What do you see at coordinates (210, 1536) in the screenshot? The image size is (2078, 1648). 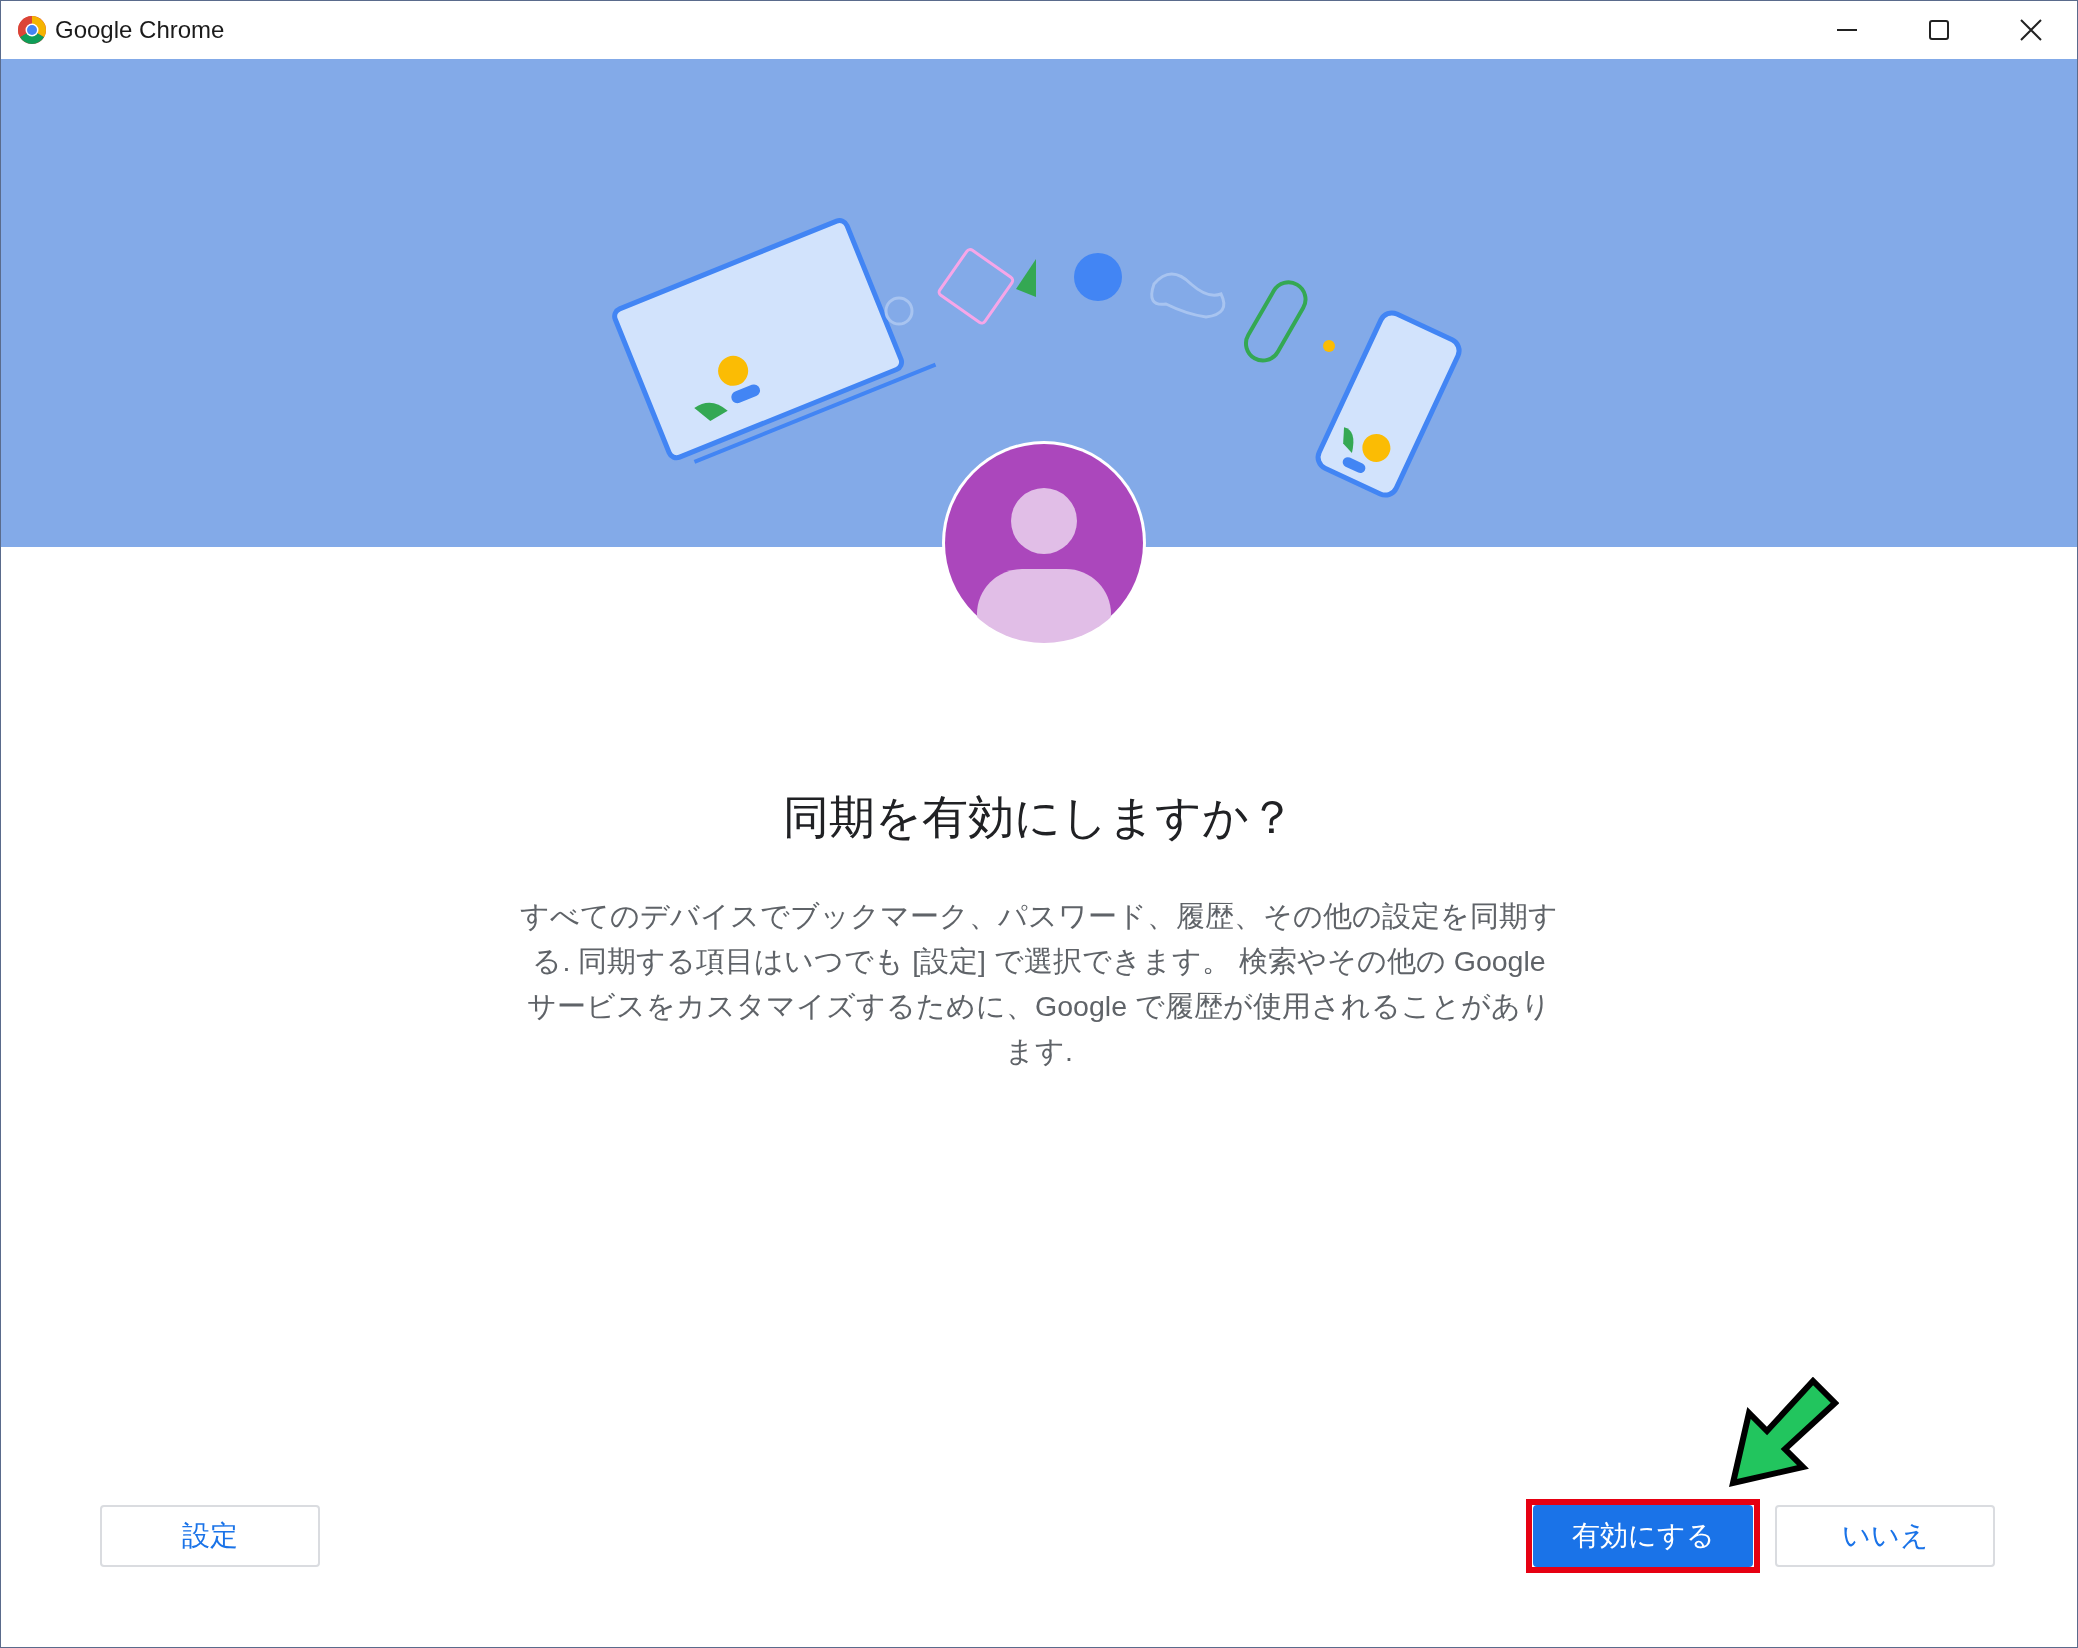 I see `settings-button: 設定` at bounding box center [210, 1536].